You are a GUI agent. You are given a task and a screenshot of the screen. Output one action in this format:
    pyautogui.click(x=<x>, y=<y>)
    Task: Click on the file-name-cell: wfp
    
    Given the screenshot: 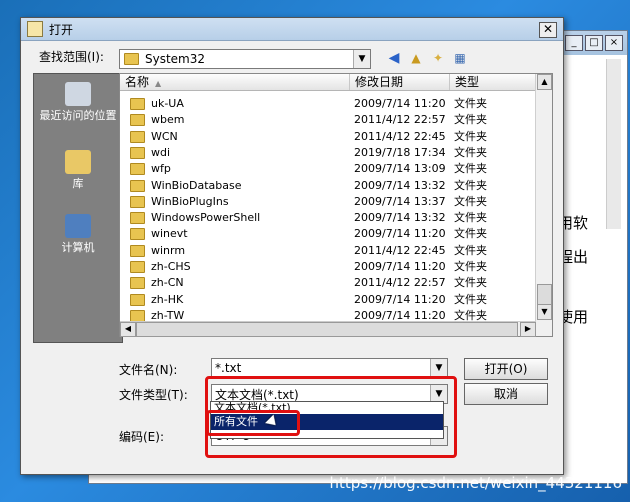 What is the action you would take?
    pyautogui.click(x=148, y=169)
    